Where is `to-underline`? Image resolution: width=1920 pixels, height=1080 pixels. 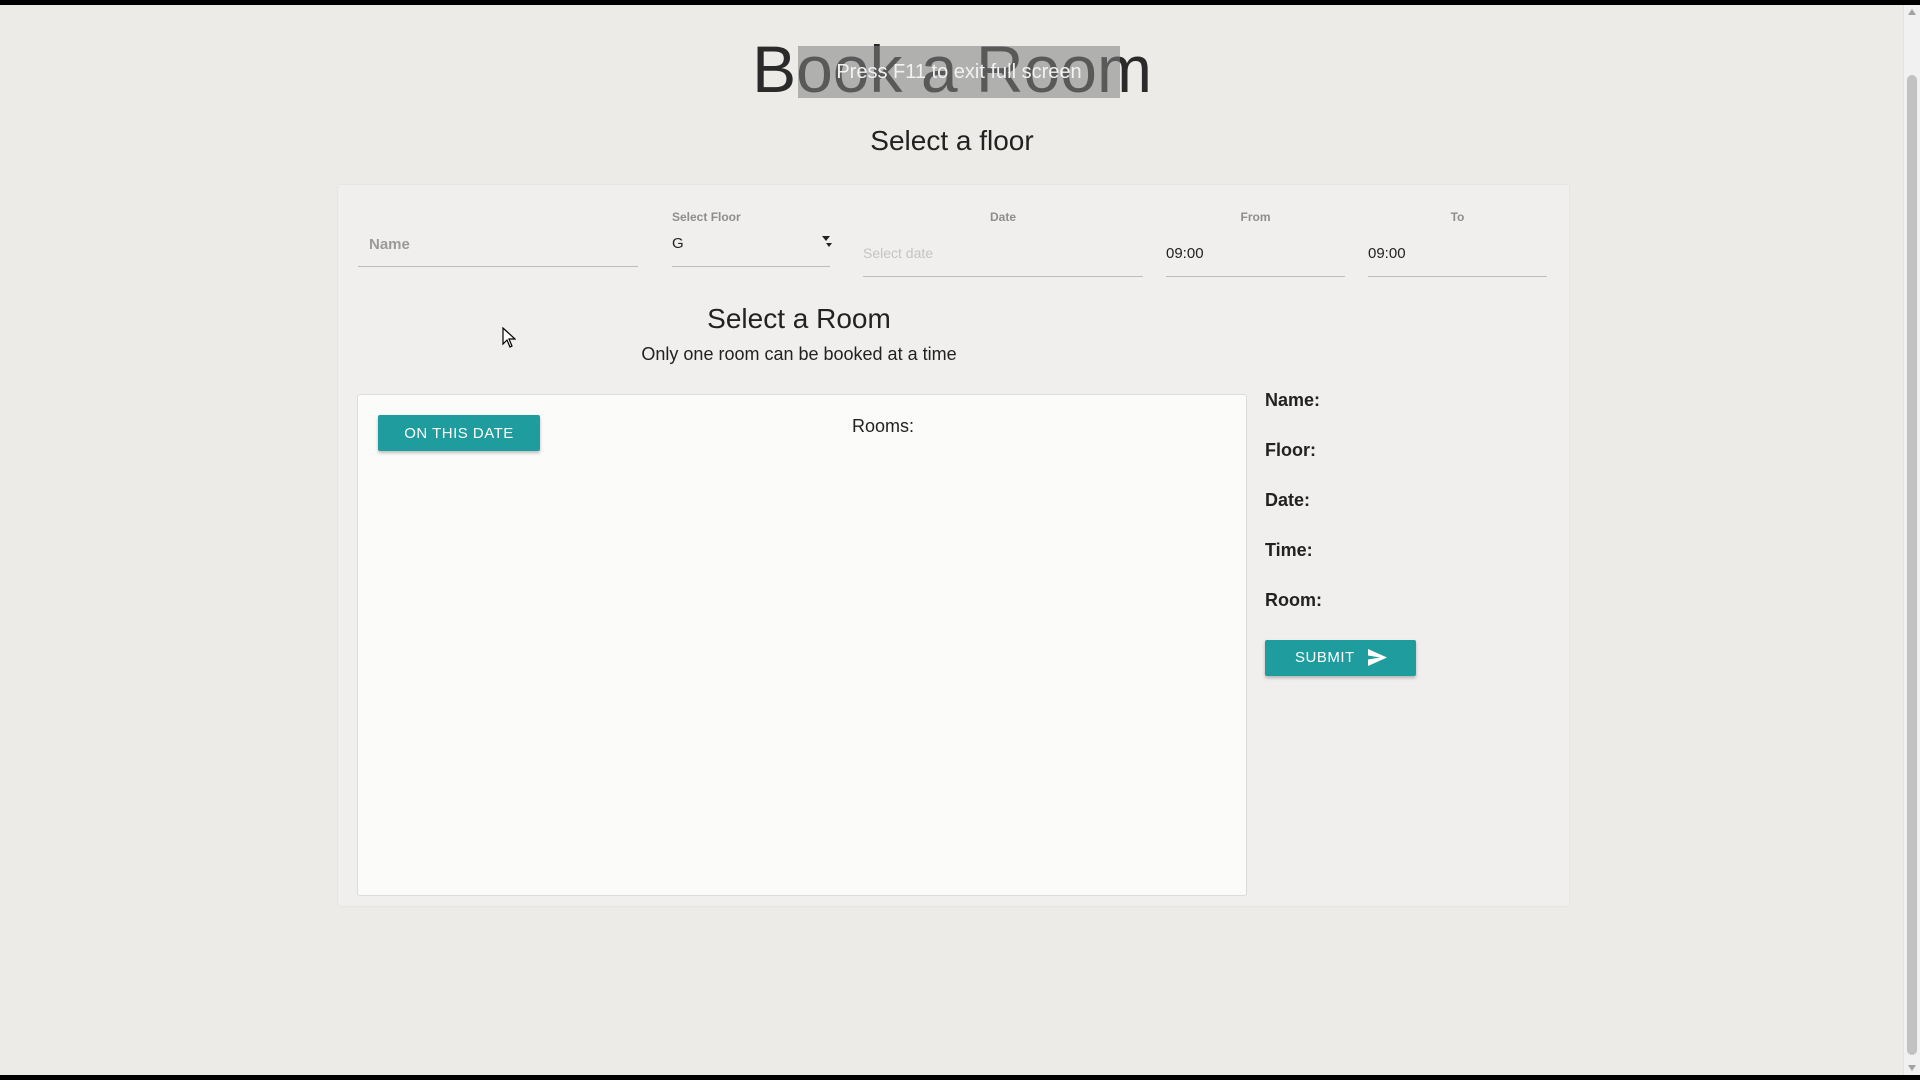
to-underline is located at coordinates (1457, 276).